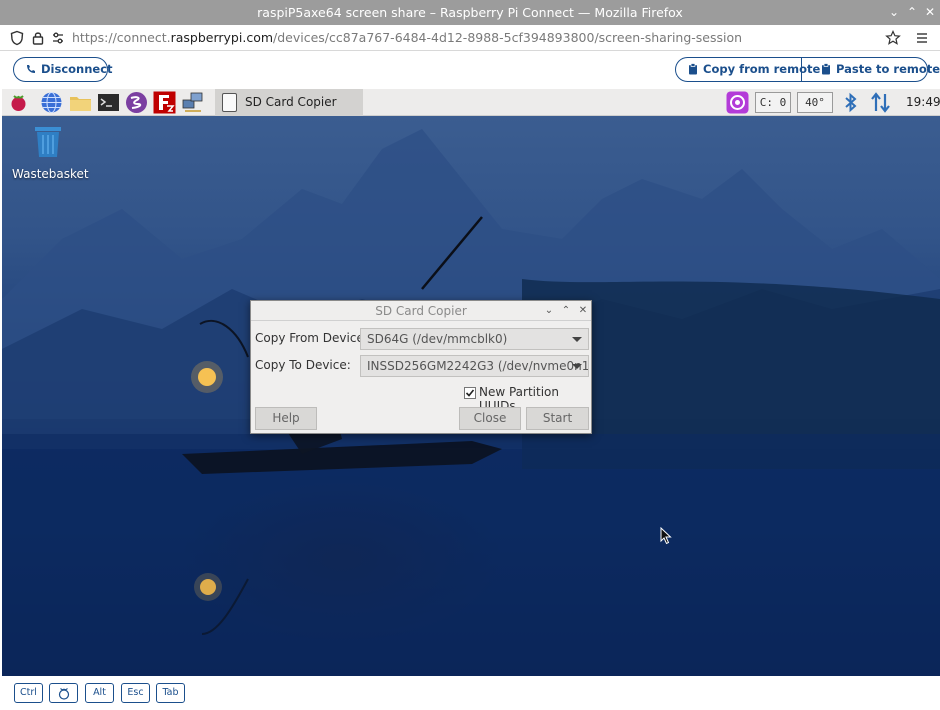 The image size is (940, 710). What do you see at coordinates (28, 693) in the screenshot?
I see `ctrl-key-button: Ctrl` at bounding box center [28, 693].